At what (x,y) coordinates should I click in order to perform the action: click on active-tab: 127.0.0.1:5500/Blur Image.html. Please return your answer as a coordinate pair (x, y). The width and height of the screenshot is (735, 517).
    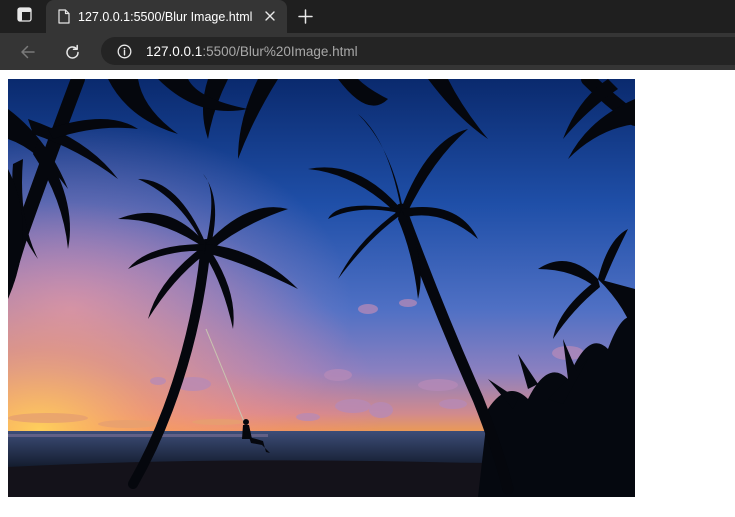
    Looking at the image, I should click on (166, 16).